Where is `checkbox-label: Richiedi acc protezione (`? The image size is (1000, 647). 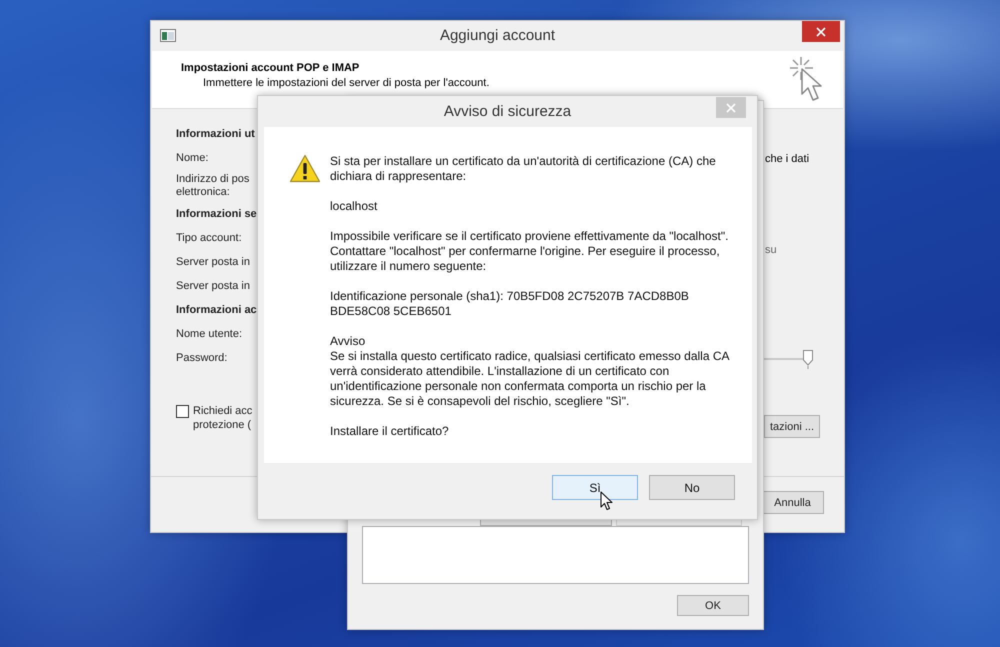
checkbox-label: Richiedi acc protezione ( is located at coordinates (222, 418).